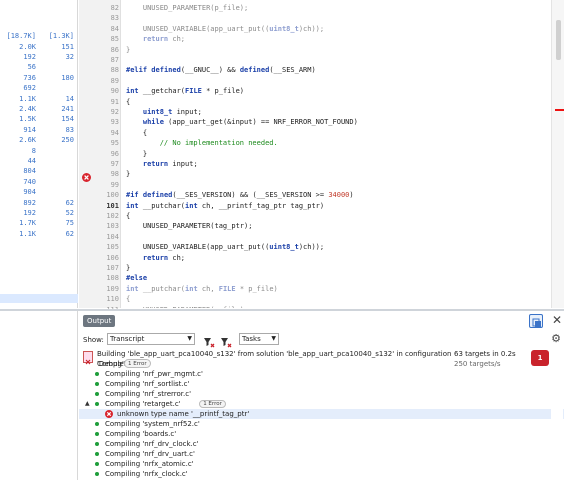  I want to click on line-number: 82, so click(105, 8).